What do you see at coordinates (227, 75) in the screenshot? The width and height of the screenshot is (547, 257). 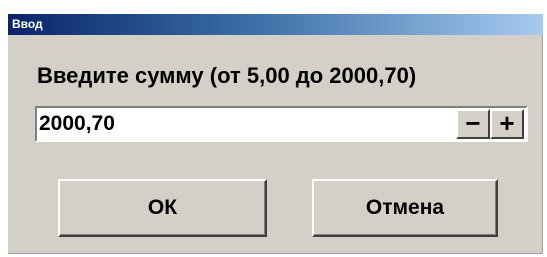 I see `amount-prompt: Введите сумму (от 5,00 до 2000,70)` at bounding box center [227, 75].